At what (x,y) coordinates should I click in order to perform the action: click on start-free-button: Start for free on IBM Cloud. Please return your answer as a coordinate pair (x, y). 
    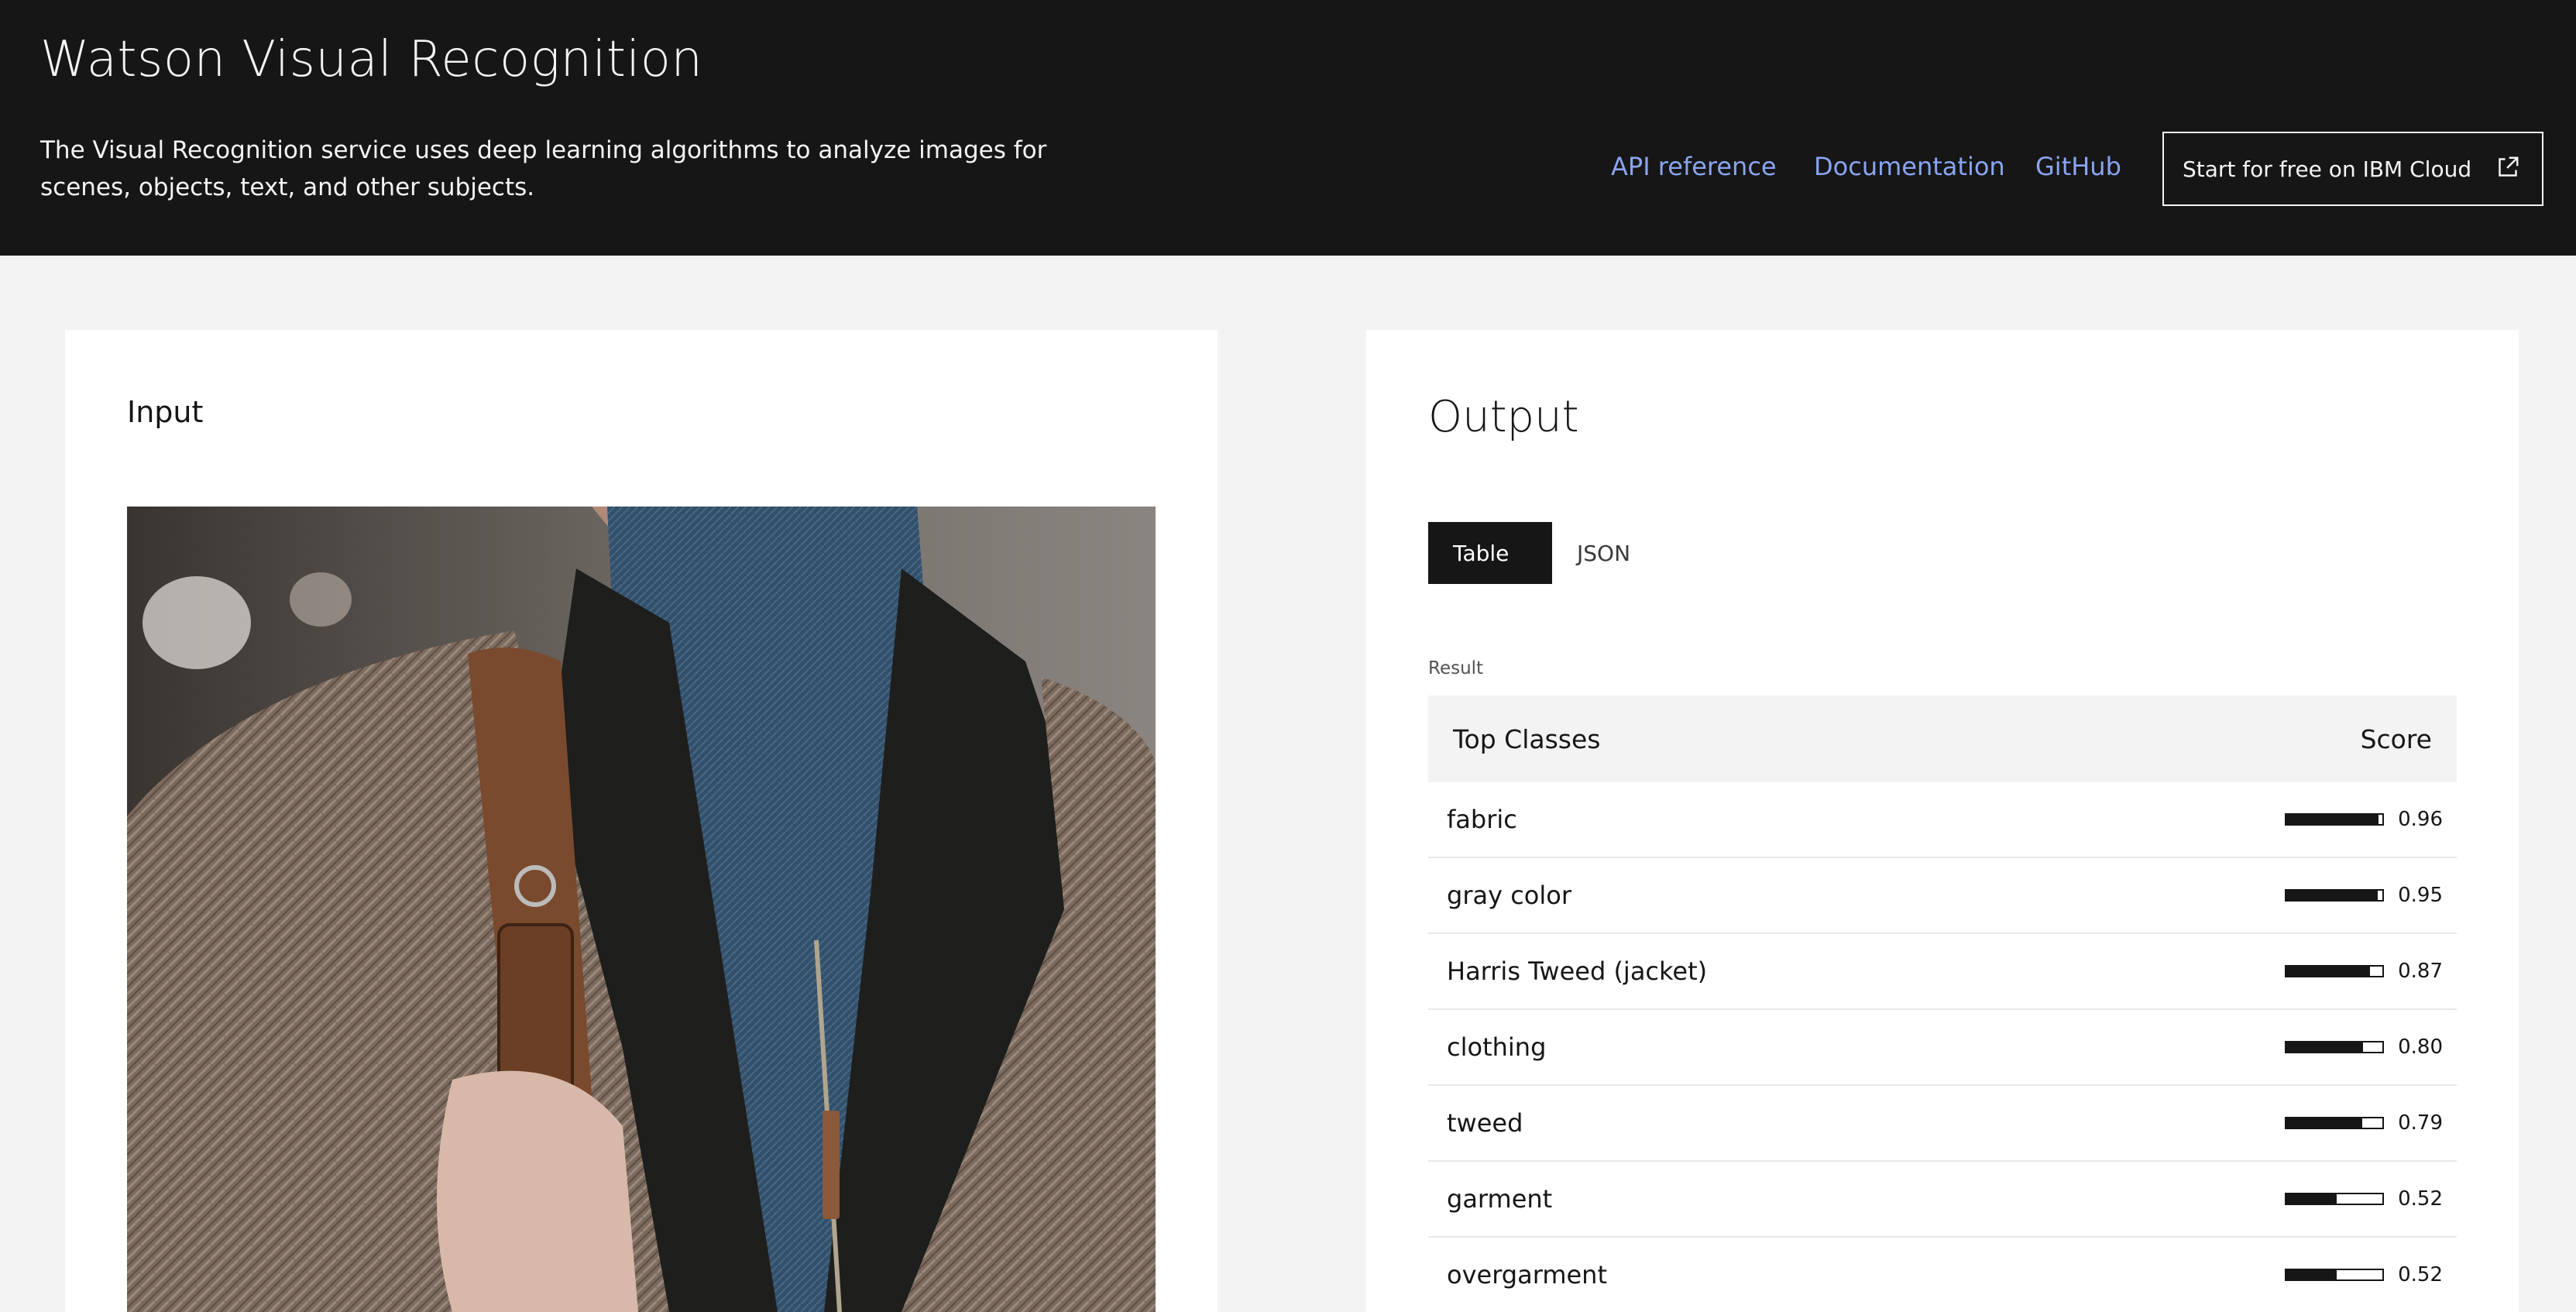
    Looking at the image, I should click on (2352, 169).